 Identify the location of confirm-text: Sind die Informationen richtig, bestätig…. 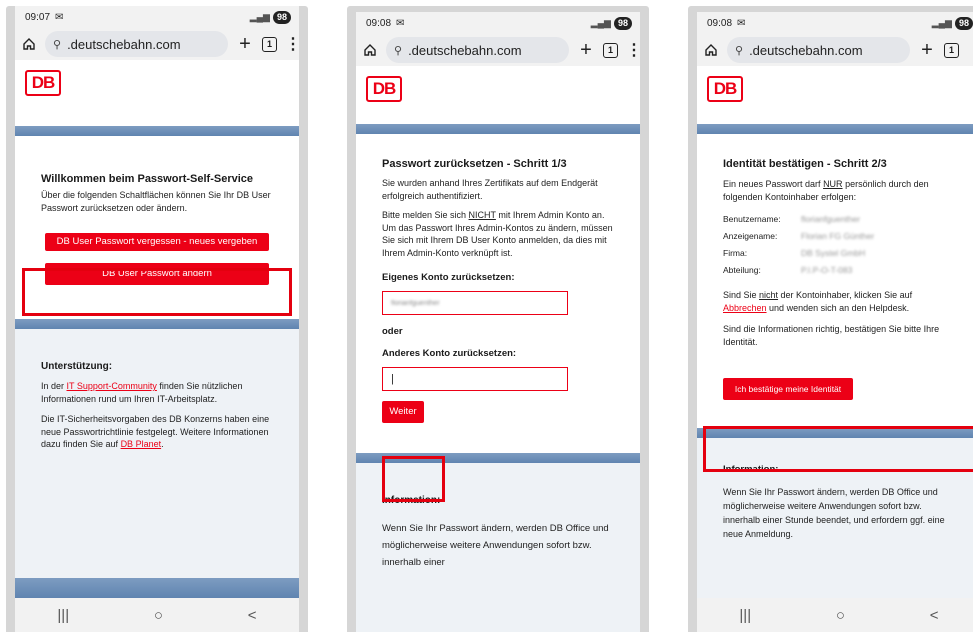
(831, 335).